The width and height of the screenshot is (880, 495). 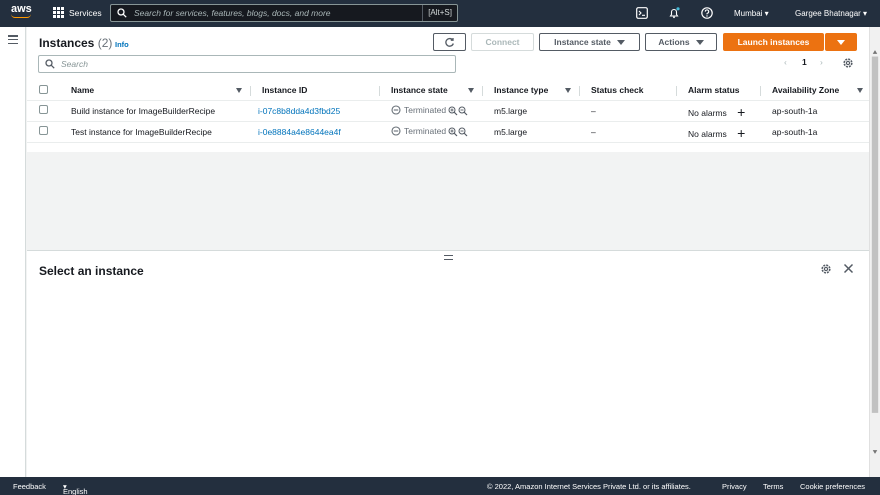 What do you see at coordinates (681, 42) in the screenshot?
I see `actions-dropdown: Actions` at bounding box center [681, 42].